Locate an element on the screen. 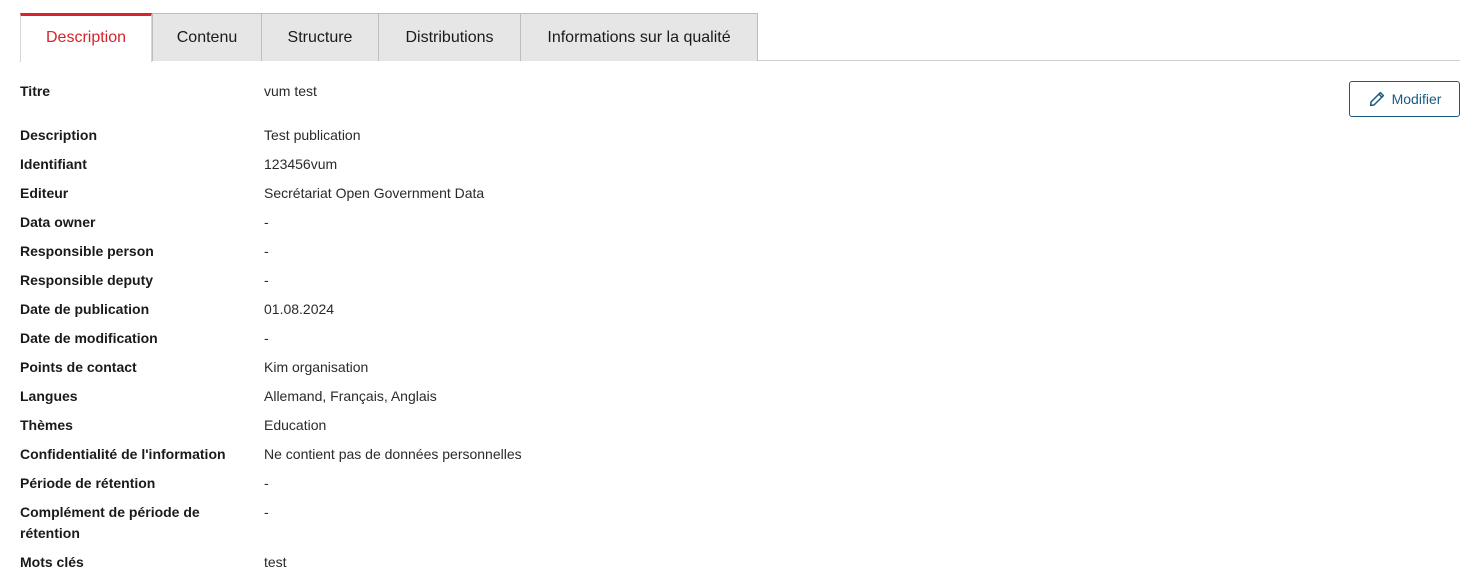  tab-distributions: Distributions is located at coordinates (449, 37).